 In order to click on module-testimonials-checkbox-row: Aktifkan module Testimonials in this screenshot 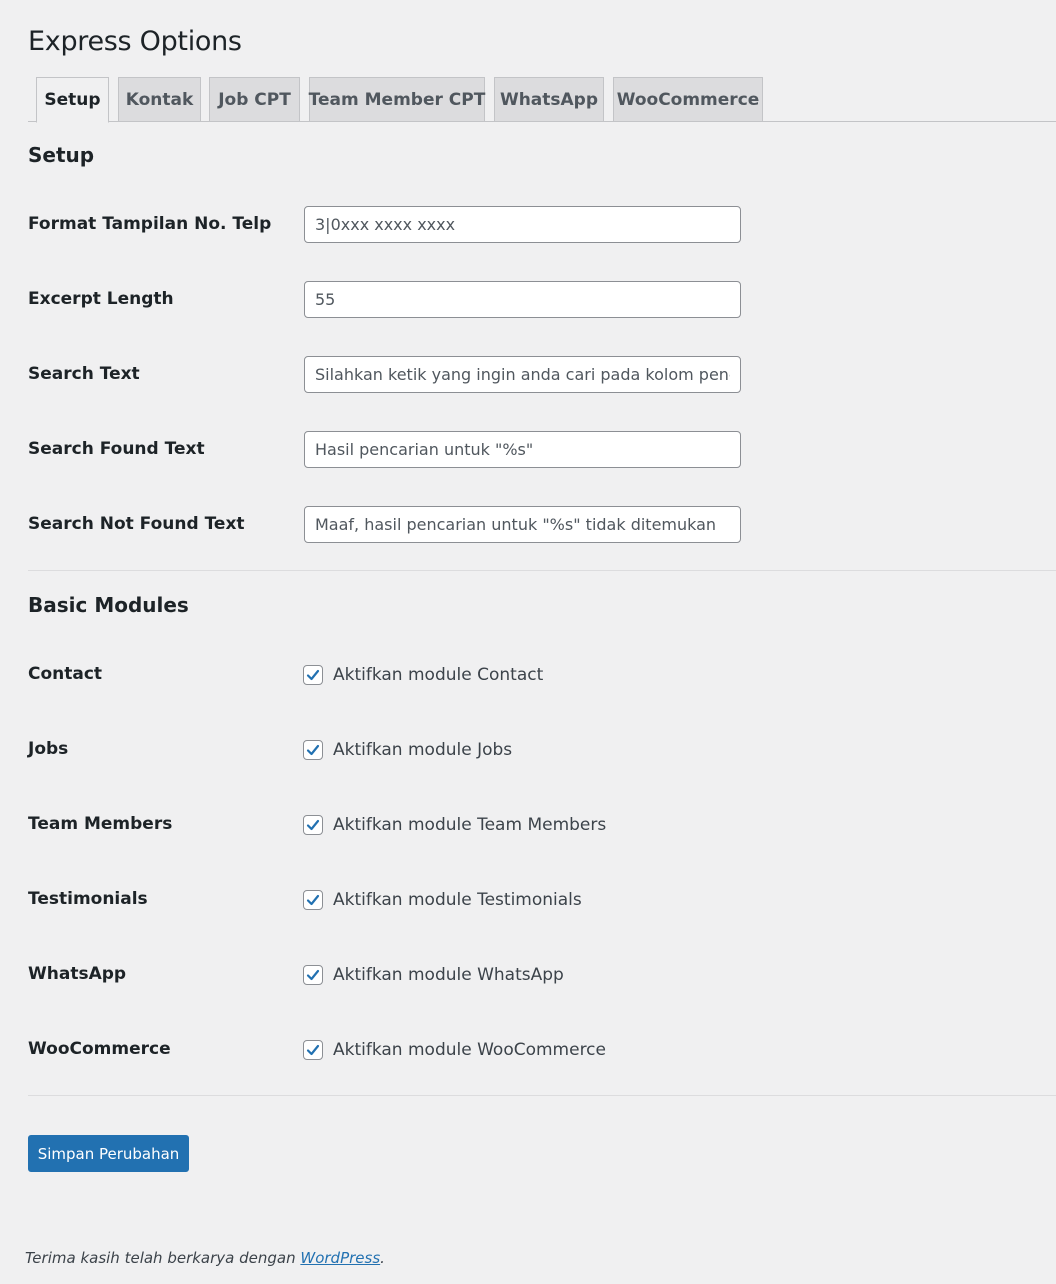, I will do `click(442, 900)`.